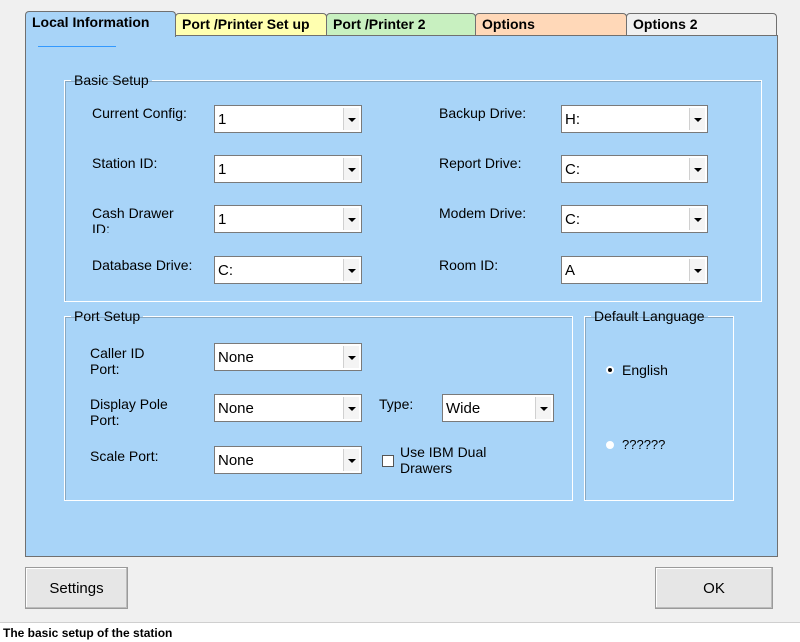 The image size is (800, 642). Describe the element at coordinates (222, 169) in the screenshot. I see `station-id-value: 1` at that location.